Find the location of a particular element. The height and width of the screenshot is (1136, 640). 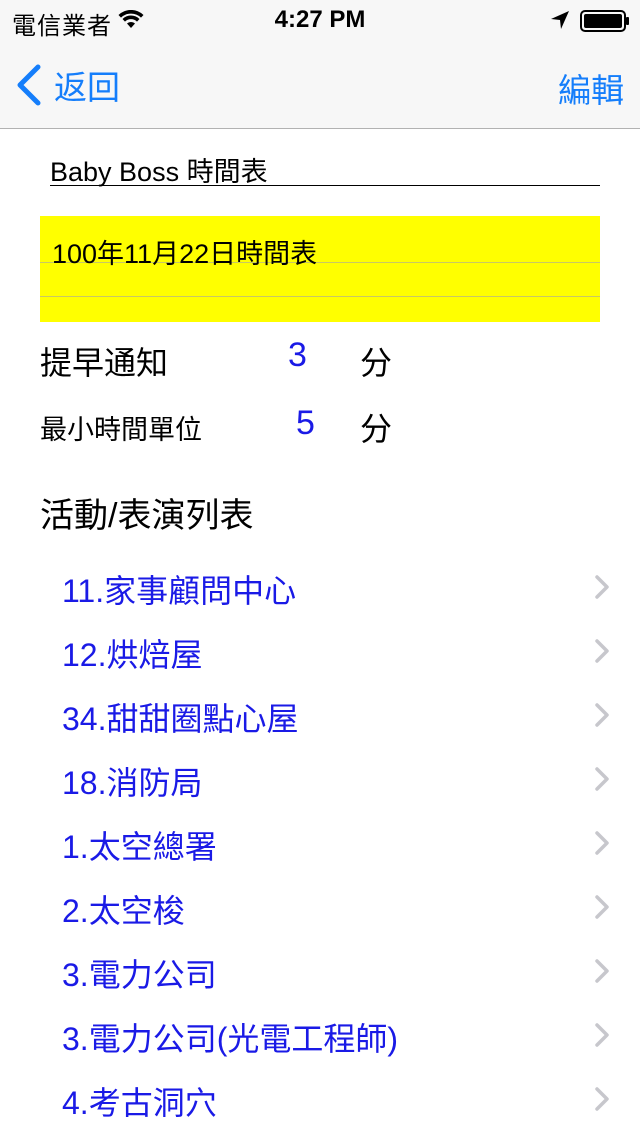

schedule-note-box: 100年11月22日時間表 is located at coordinates (320, 269).